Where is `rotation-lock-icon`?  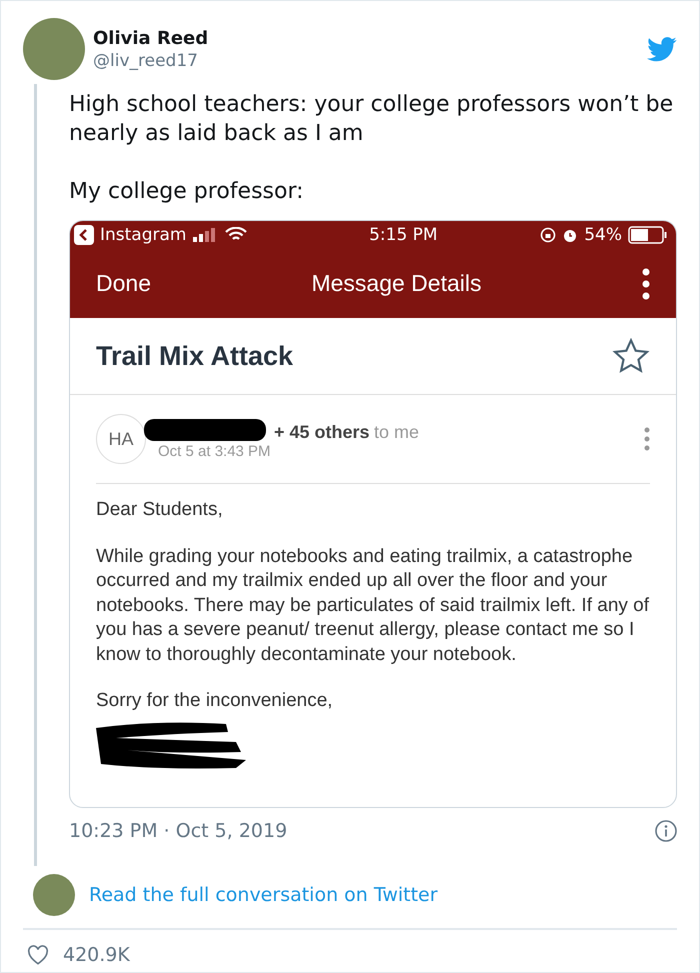
rotation-lock-icon is located at coordinates (548, 235).